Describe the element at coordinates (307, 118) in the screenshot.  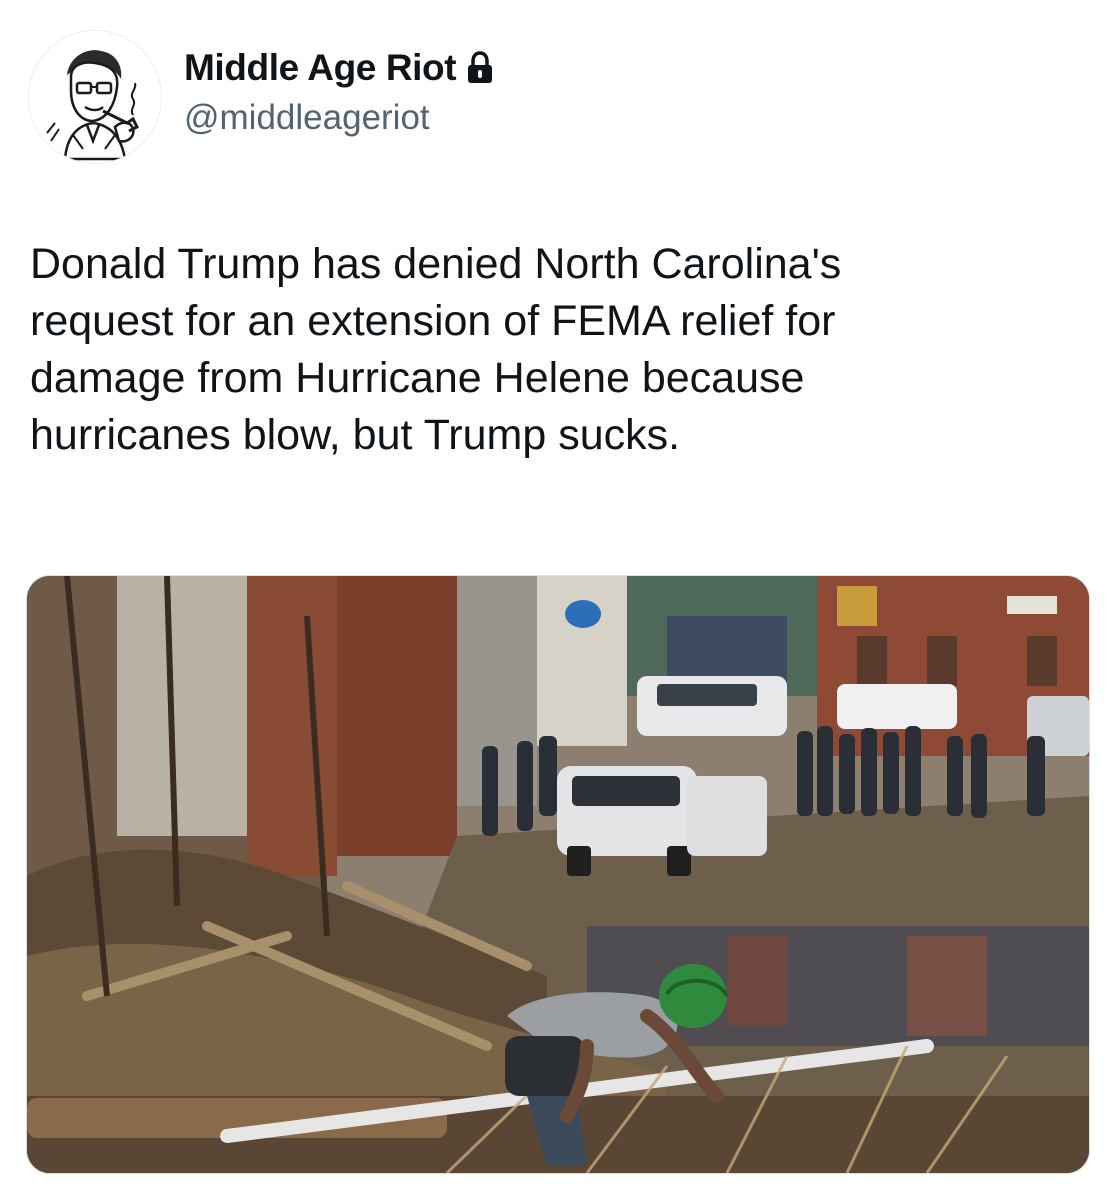
I see `author-handle: @middleageriot` at that location.